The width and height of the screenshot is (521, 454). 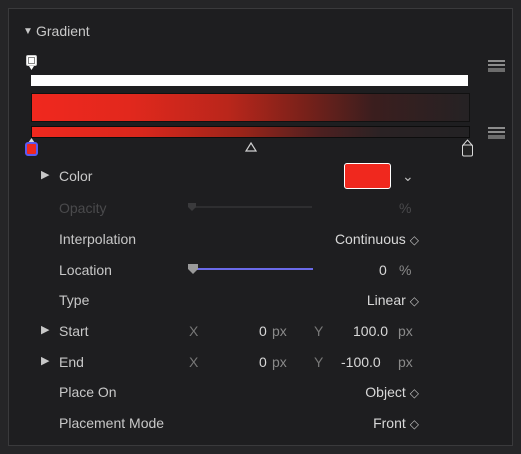 What do you see at coordinates (386, 300) in the screenshot?
I see `type-value: Linear` at bounding box center [386, 300].